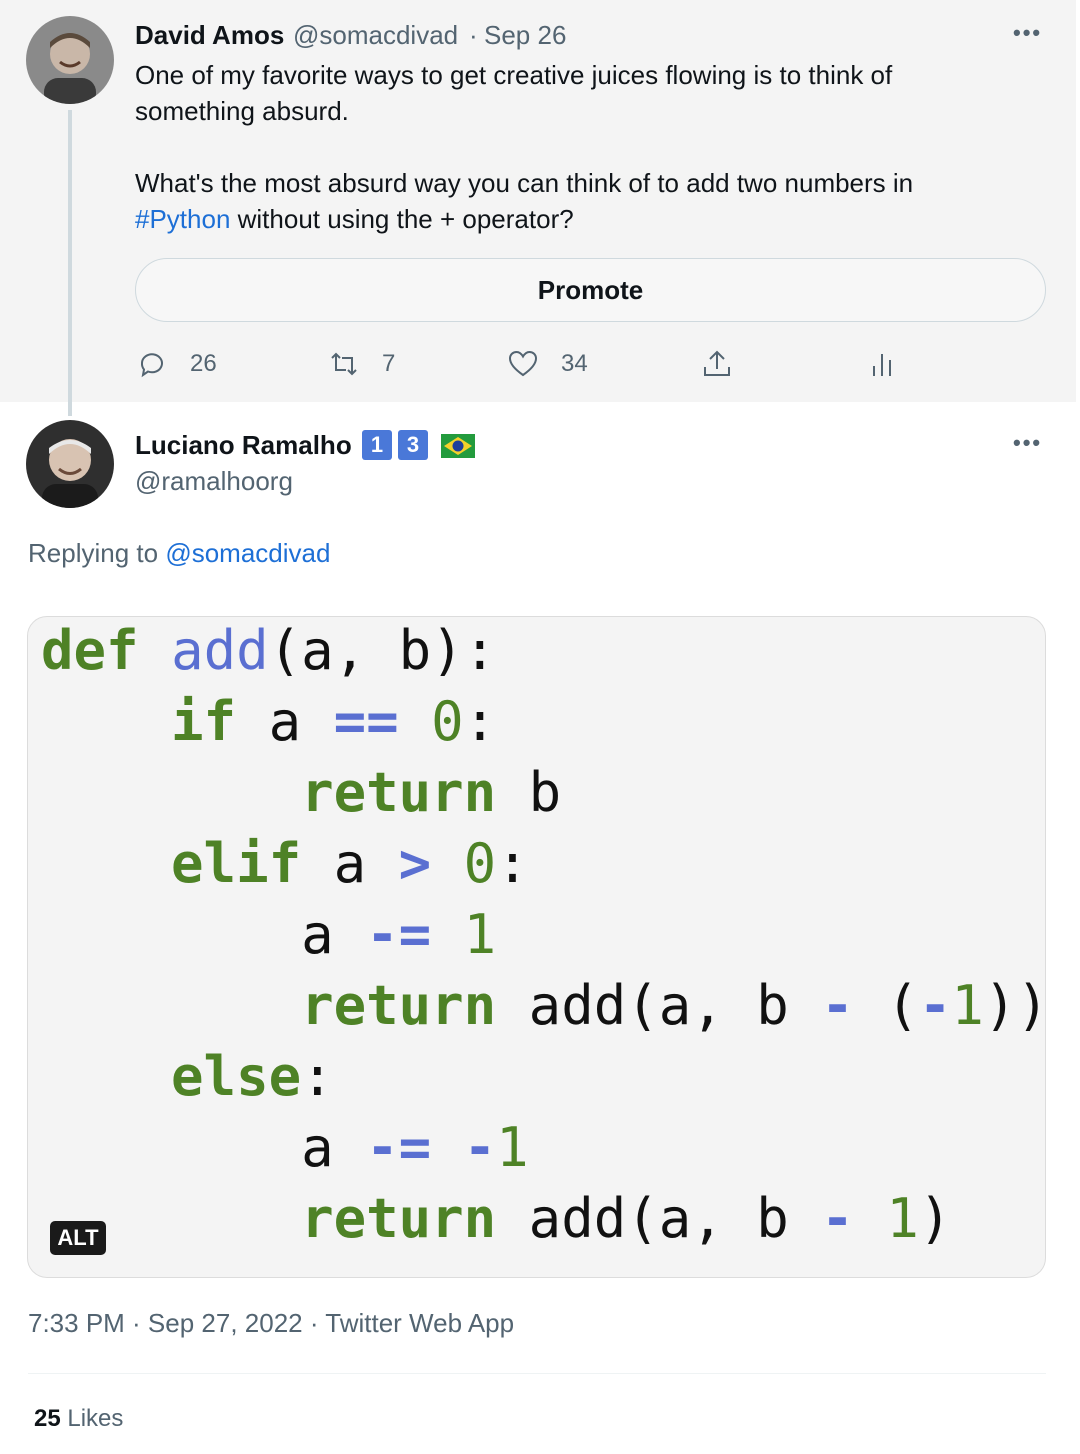 The height and width of the screenshot is (1454, 1080). I want to click on tweet-text-line: #Python without using the + operator?, so click(565, 219).